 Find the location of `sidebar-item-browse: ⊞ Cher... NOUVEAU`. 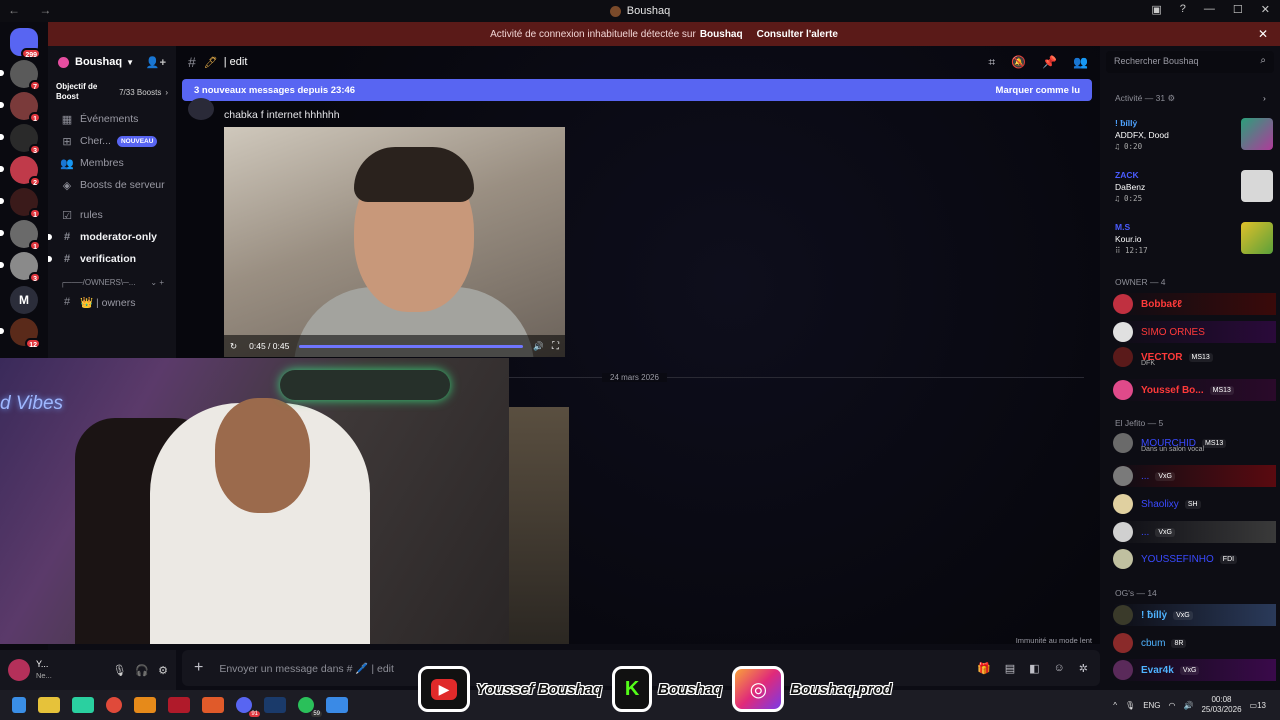

sidebar-item-browse: ⊞ Cher... NOUVEAU is located at coordinates (112, 141).